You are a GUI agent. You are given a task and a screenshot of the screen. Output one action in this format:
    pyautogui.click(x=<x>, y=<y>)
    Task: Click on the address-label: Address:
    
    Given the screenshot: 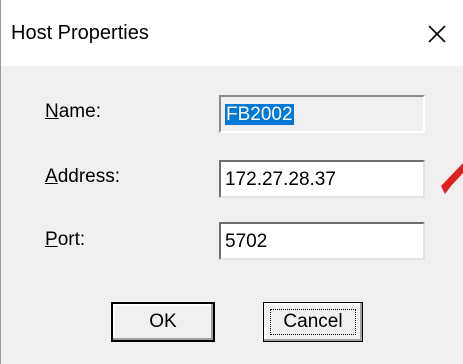 What is the action you would take?
    pyautogui.click(x=82, y=177)
    